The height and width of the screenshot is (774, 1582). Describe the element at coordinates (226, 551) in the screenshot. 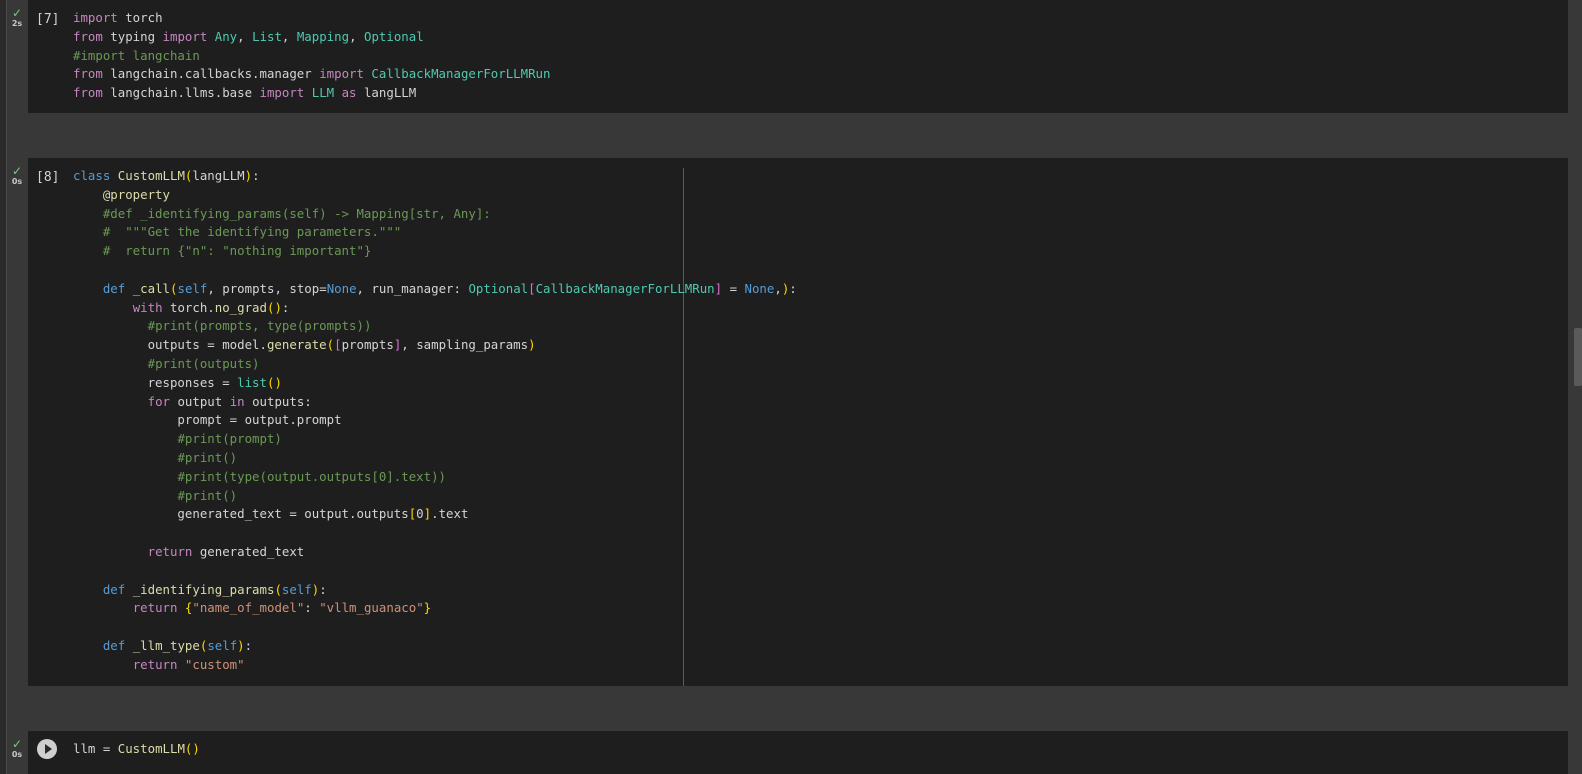

I see `code-line: return generated_text` at that location.